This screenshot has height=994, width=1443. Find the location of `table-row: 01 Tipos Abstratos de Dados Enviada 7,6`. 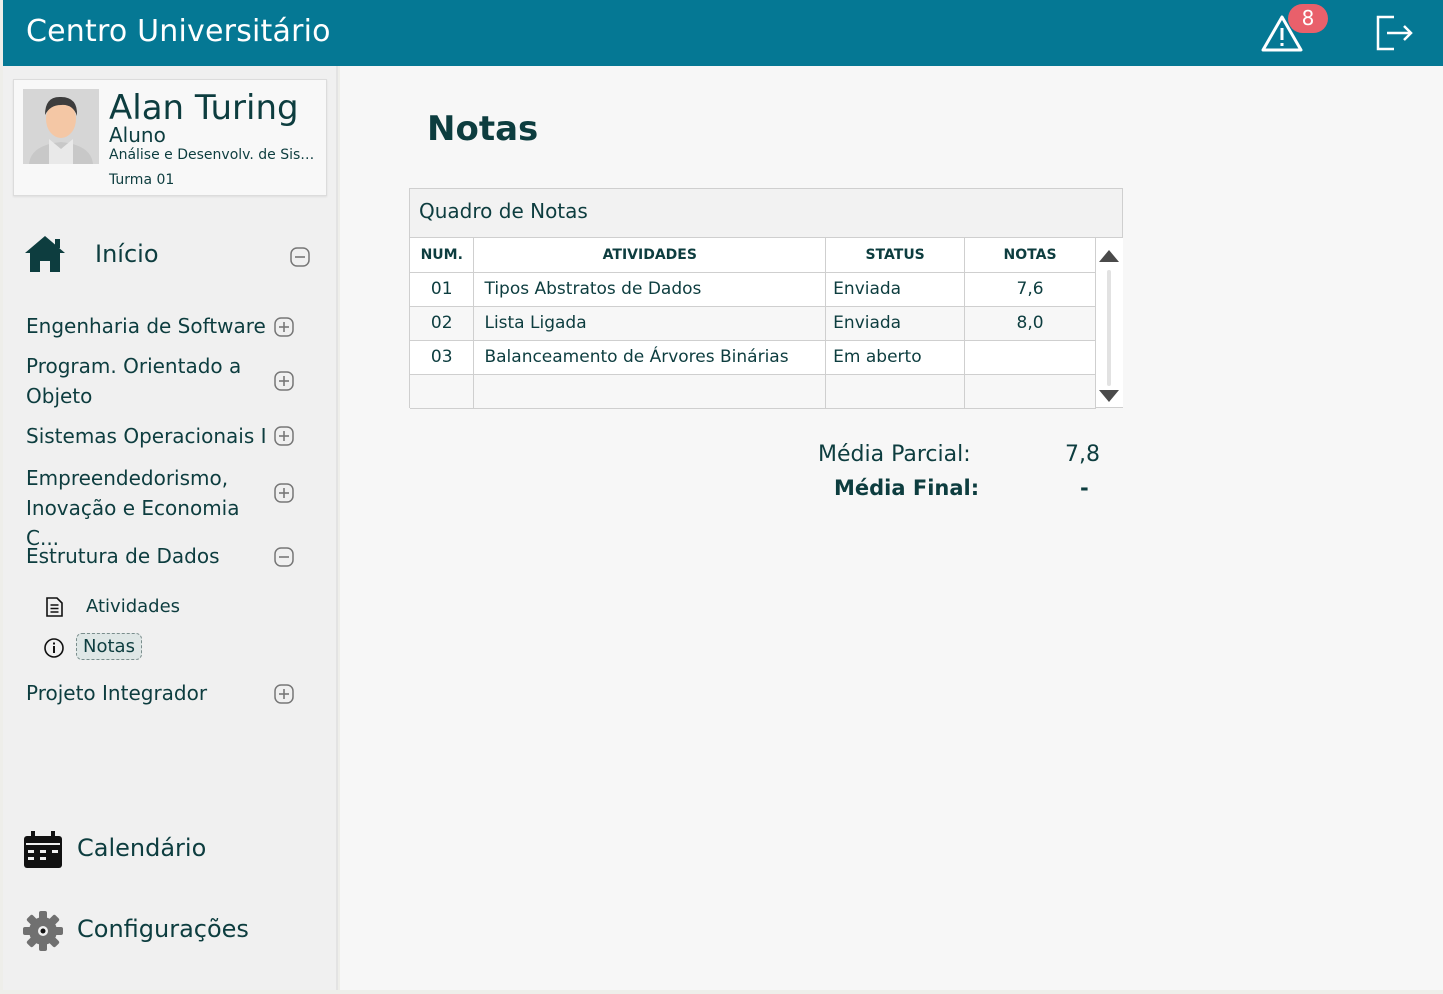

table-row: 01 Tipos Abstratos de Dados Enviada 7,6 is located at coordinates (753, 289).